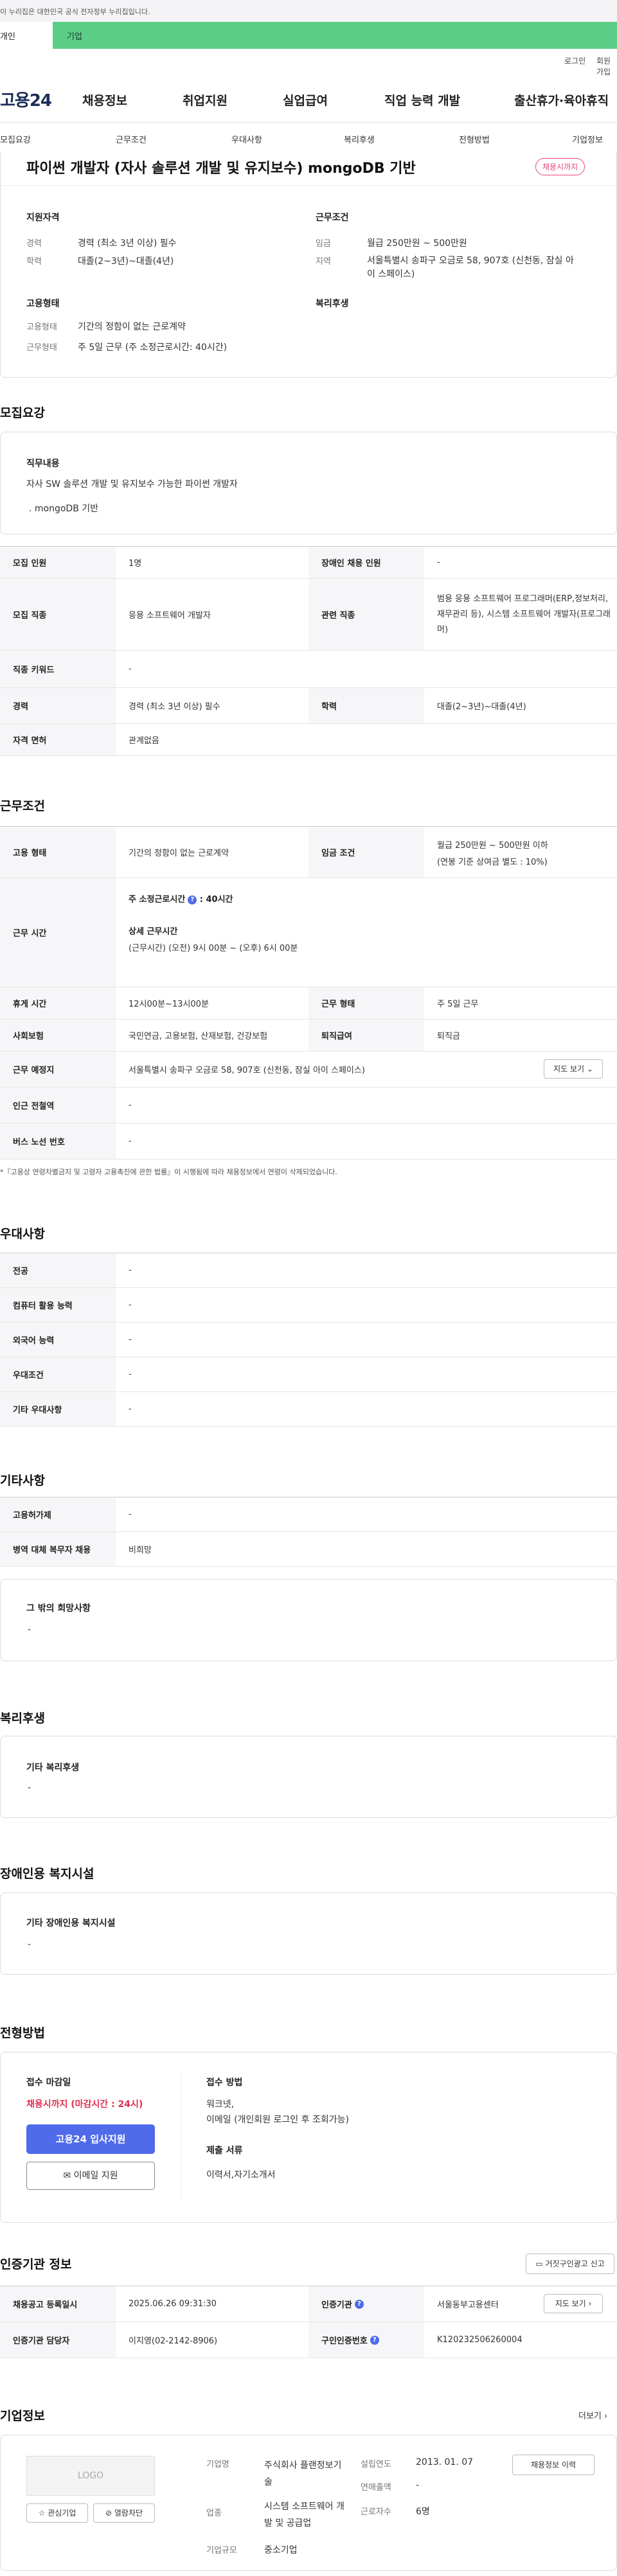  What do you see at coordinates (308, 669) in the screenshot?
I see `table-row: 직종 키워드 -` at bounding box center [308, 669].